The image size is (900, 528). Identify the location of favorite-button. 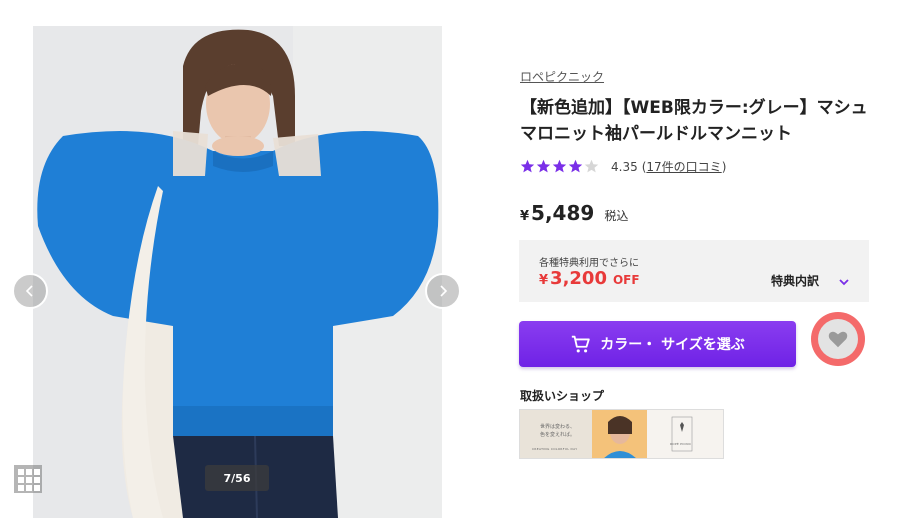
(838, 339).